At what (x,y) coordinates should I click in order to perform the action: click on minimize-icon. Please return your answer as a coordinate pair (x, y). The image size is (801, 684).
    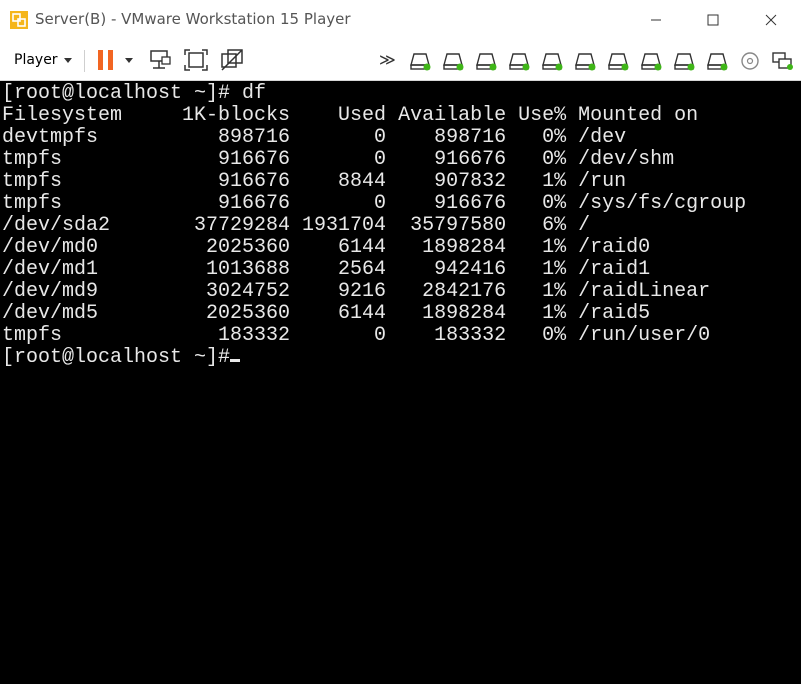
    Looking at the image, I should click on (656, 20).